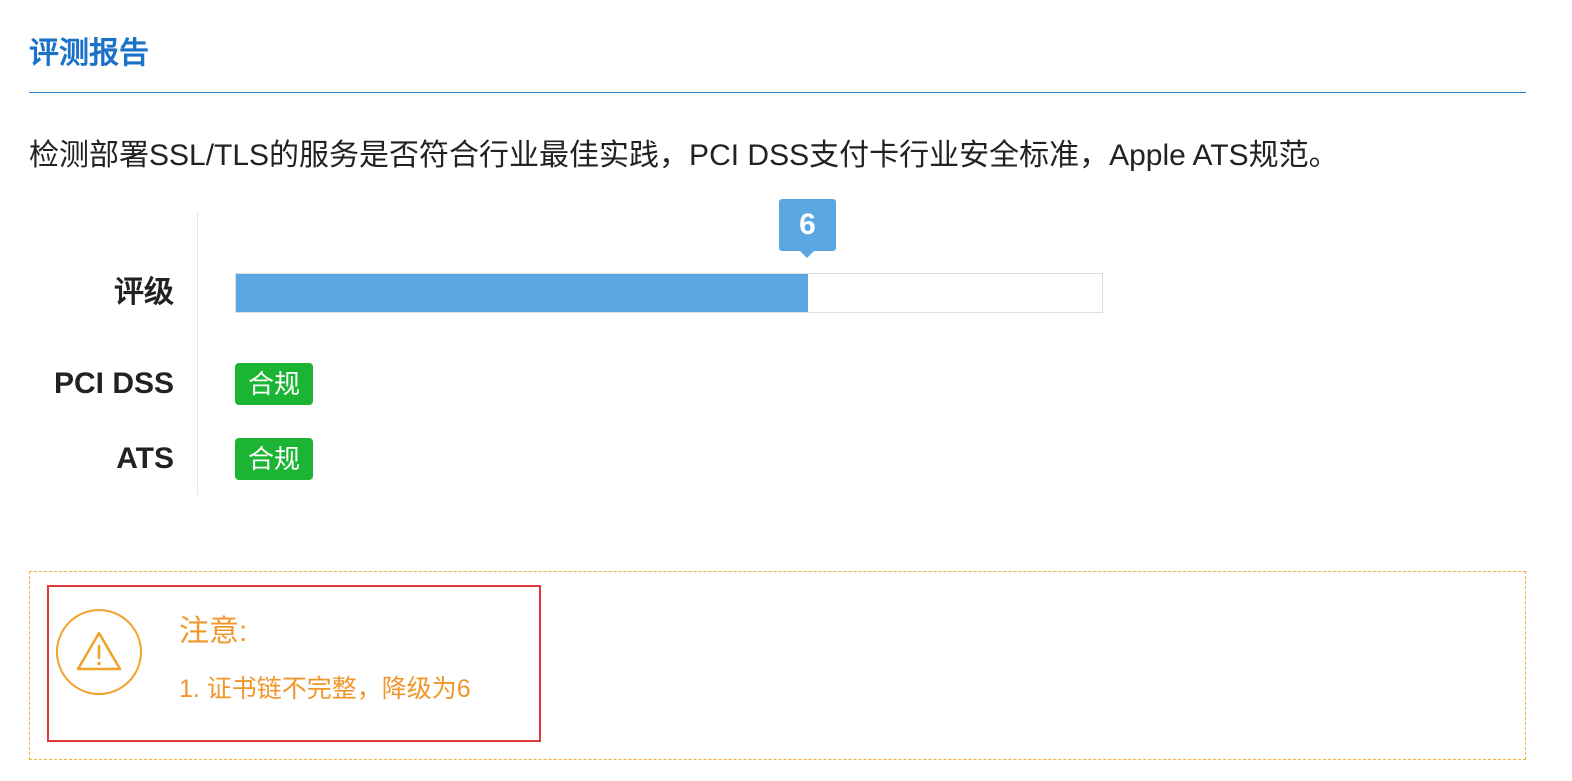  Describe the element at coordinates (213, 631) in the screenshot. I see `notice-title: 注意:` at that location.